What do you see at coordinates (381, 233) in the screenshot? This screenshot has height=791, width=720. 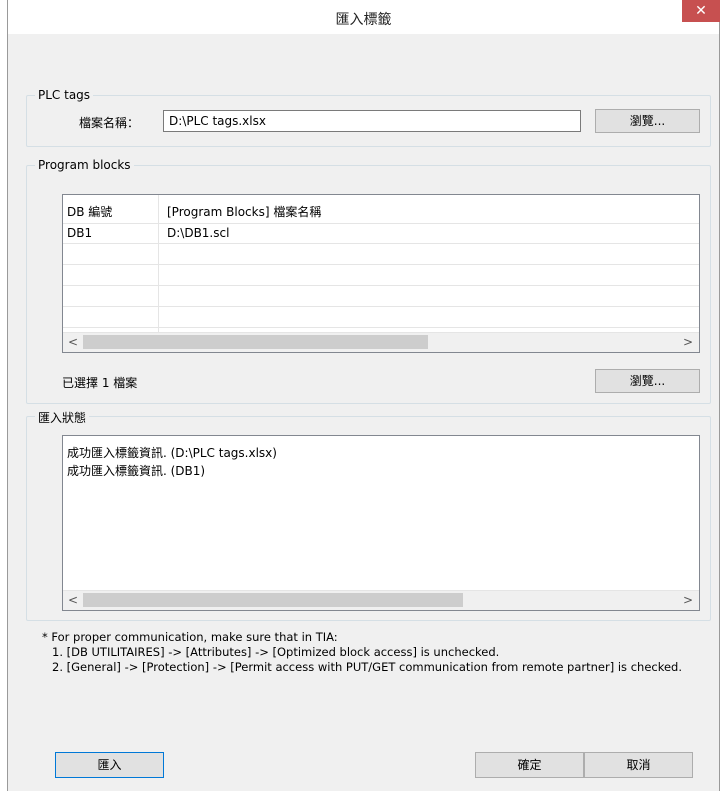 I see `table-row: DB1 D:\DB1.scl` at bounding box center [381, 233].